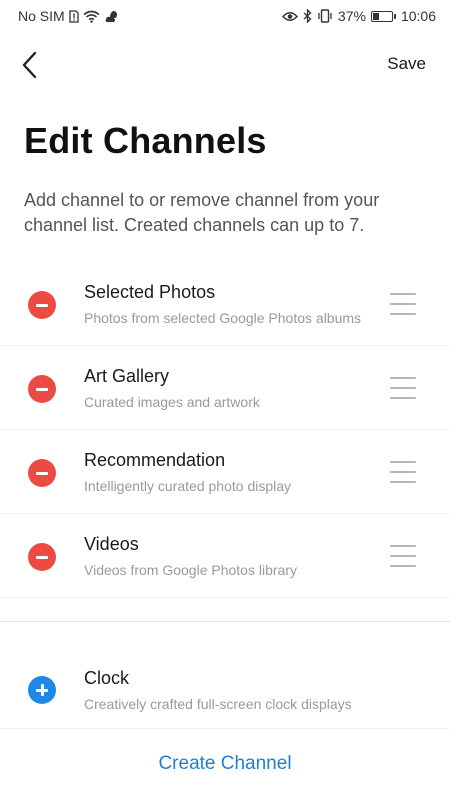  I want to click on battery-percent: 37%, so click(351, 16).